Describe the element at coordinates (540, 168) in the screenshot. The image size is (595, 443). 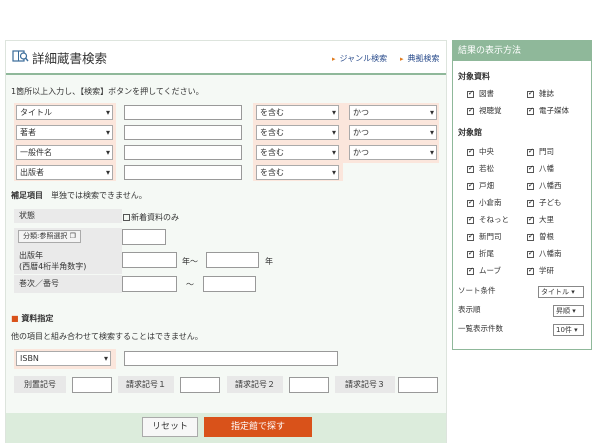
I see `library-checkbox: 八幡` at that location.